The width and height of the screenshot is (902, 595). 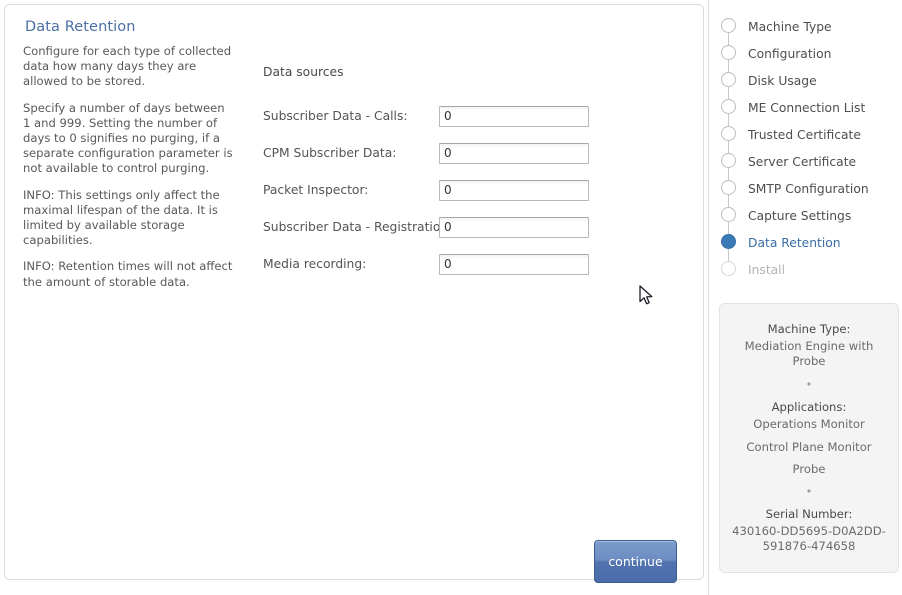 I want to click on sidebar-item-label: Install, so click(x=767, y=269).